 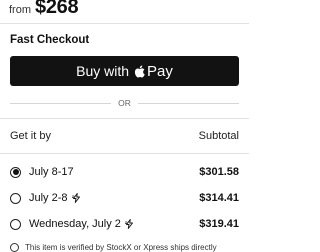 What do you see at coordinates (103, 71) in the screenshot?
I see `apple-pay-button-prefix: Buy with` at bounding box center [103, 71].